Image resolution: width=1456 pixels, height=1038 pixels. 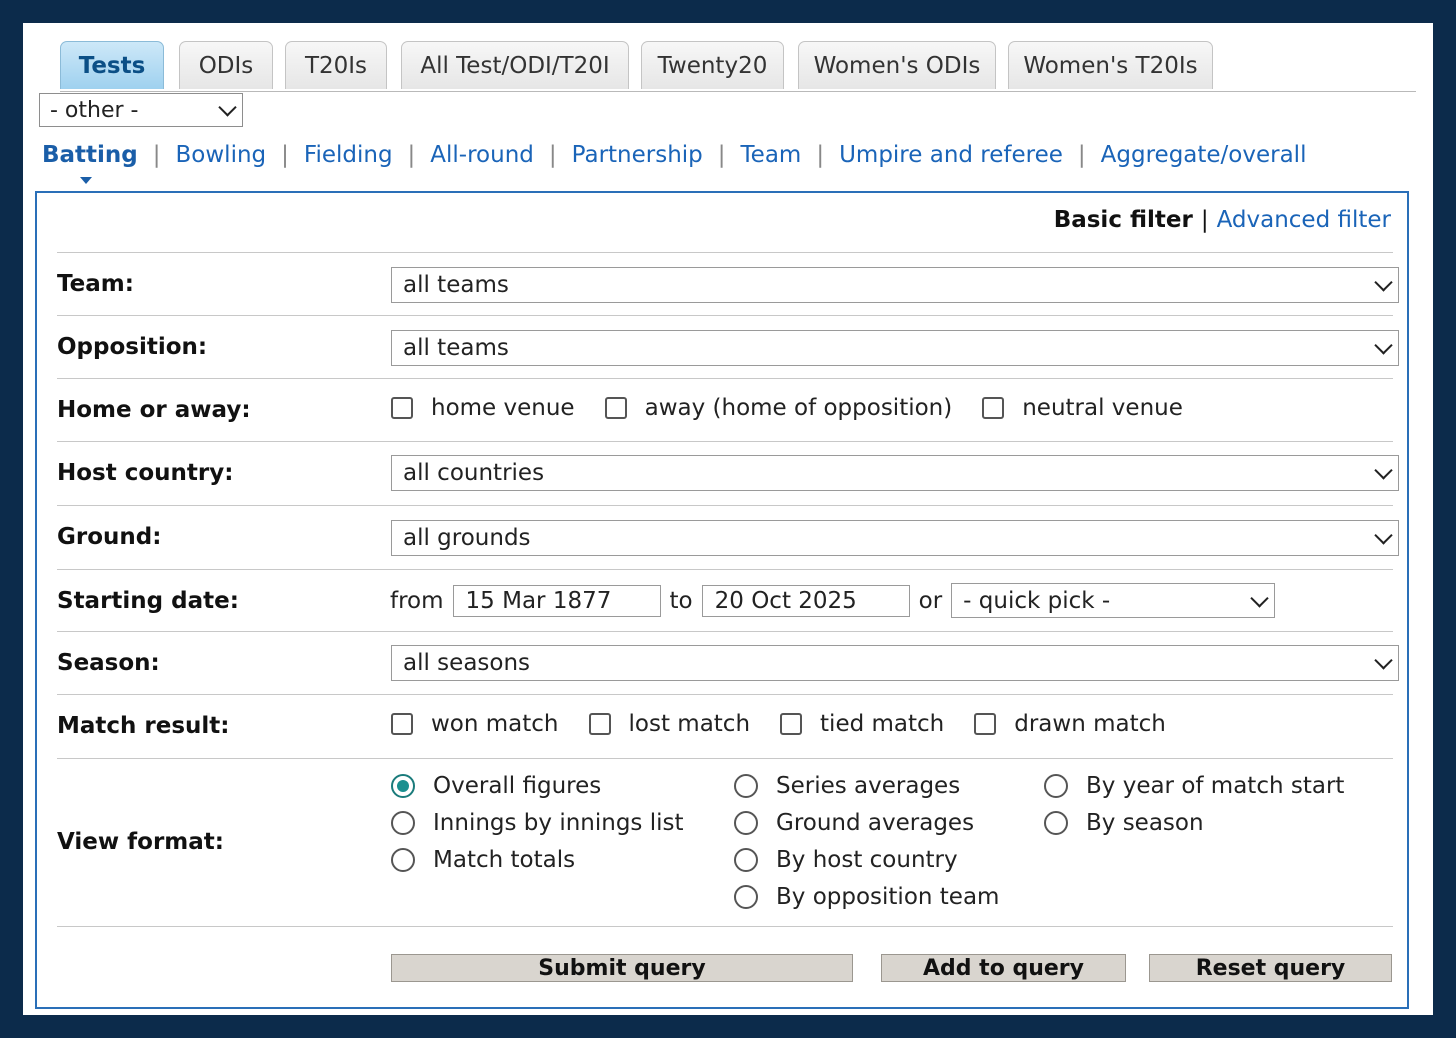 I want to click on radio-option: By season, so click(x=1194, y=822).